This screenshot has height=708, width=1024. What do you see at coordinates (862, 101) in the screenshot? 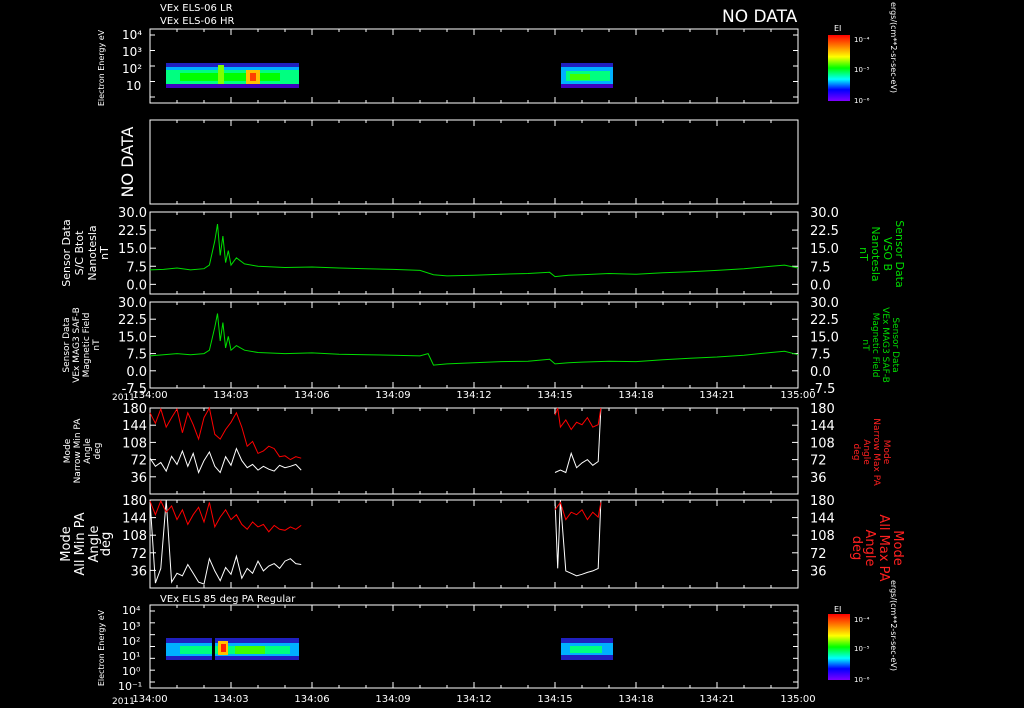
I see `colorbar-1-tick: 10⁻⁶` at bounding box center [862, 101].